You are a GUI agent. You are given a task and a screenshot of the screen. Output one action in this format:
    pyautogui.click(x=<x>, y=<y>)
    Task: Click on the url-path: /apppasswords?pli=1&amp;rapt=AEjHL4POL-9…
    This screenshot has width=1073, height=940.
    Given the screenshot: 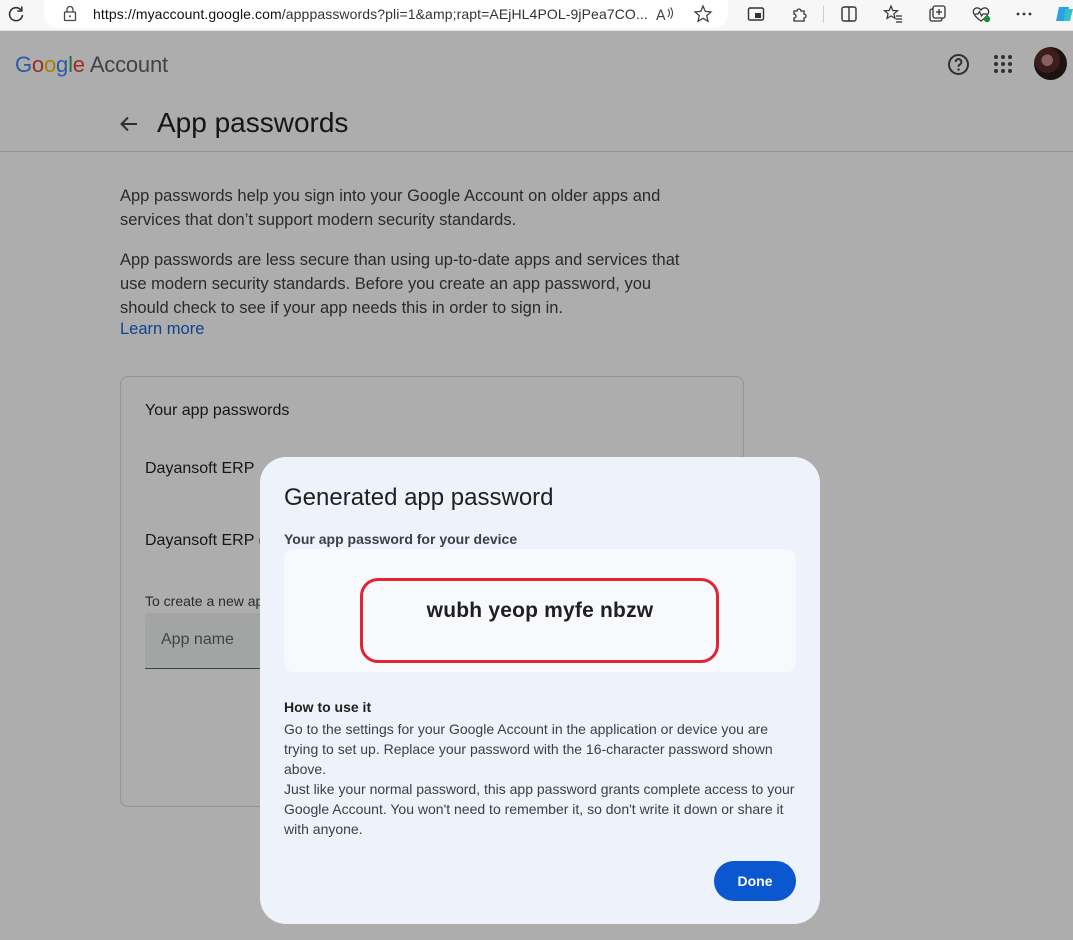 What is the action you would take?
    pyautogui.click(x=464, y=14)
    